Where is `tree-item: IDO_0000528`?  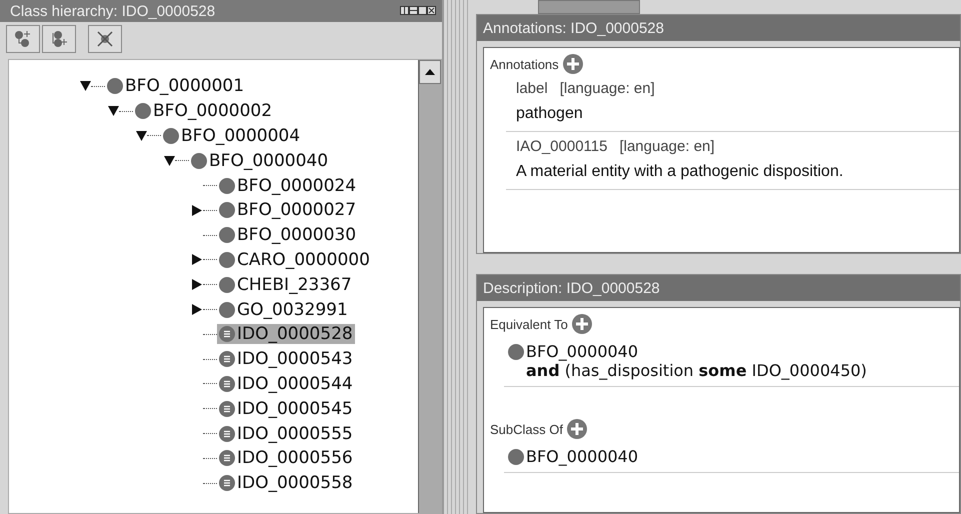 tree-item: IDO_0000528 is located at coordinates (286, 334).